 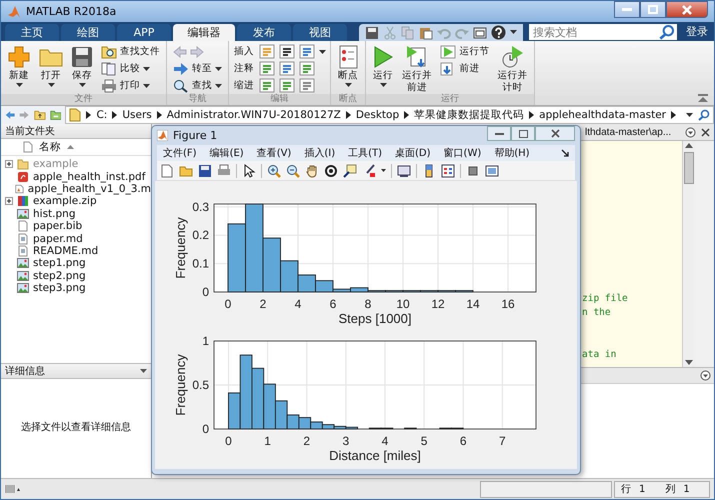 What do you see at coordinates (502, 441) in the screenshot?
I see `tick-label: 7` at bounding box center [502, 441].